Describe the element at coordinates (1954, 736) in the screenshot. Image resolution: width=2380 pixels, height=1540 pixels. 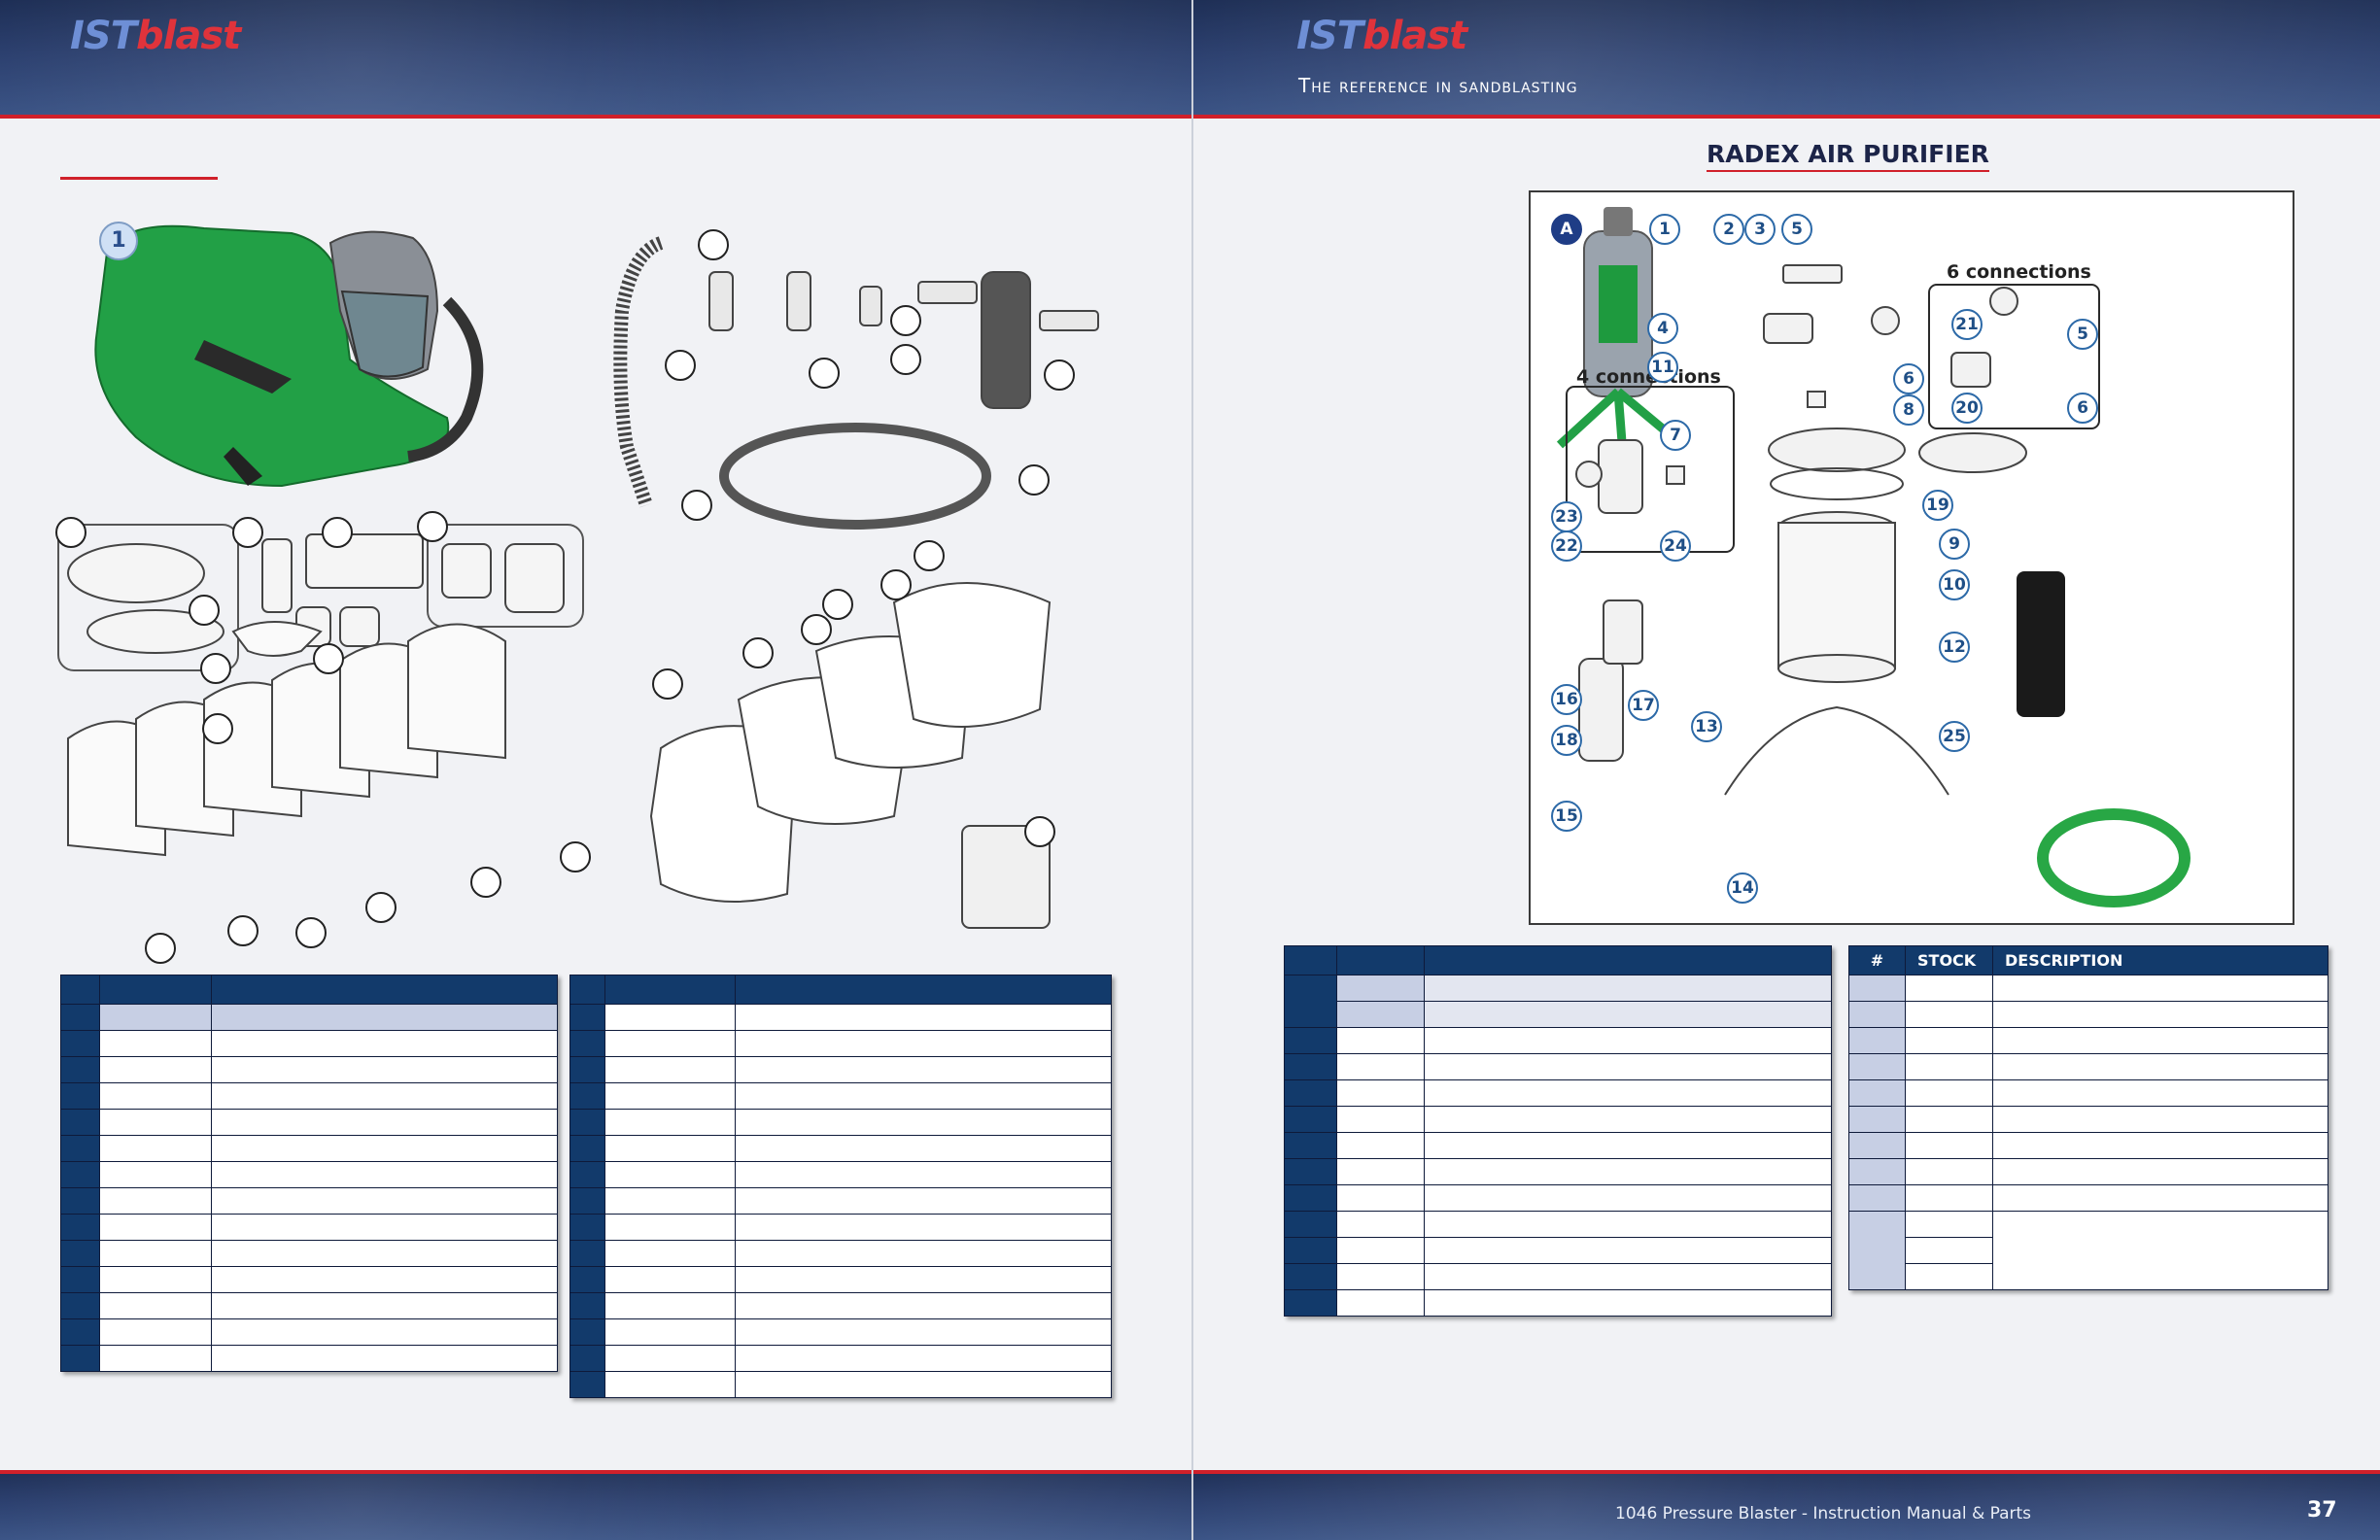
I see `callout-25: 25` at that location.